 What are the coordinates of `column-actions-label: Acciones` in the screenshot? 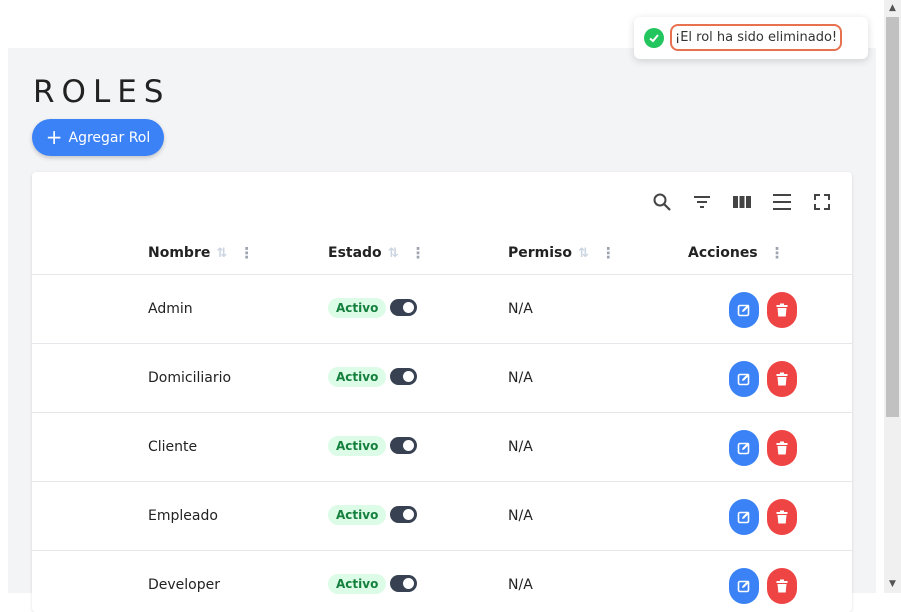 It's located at (723, 253).